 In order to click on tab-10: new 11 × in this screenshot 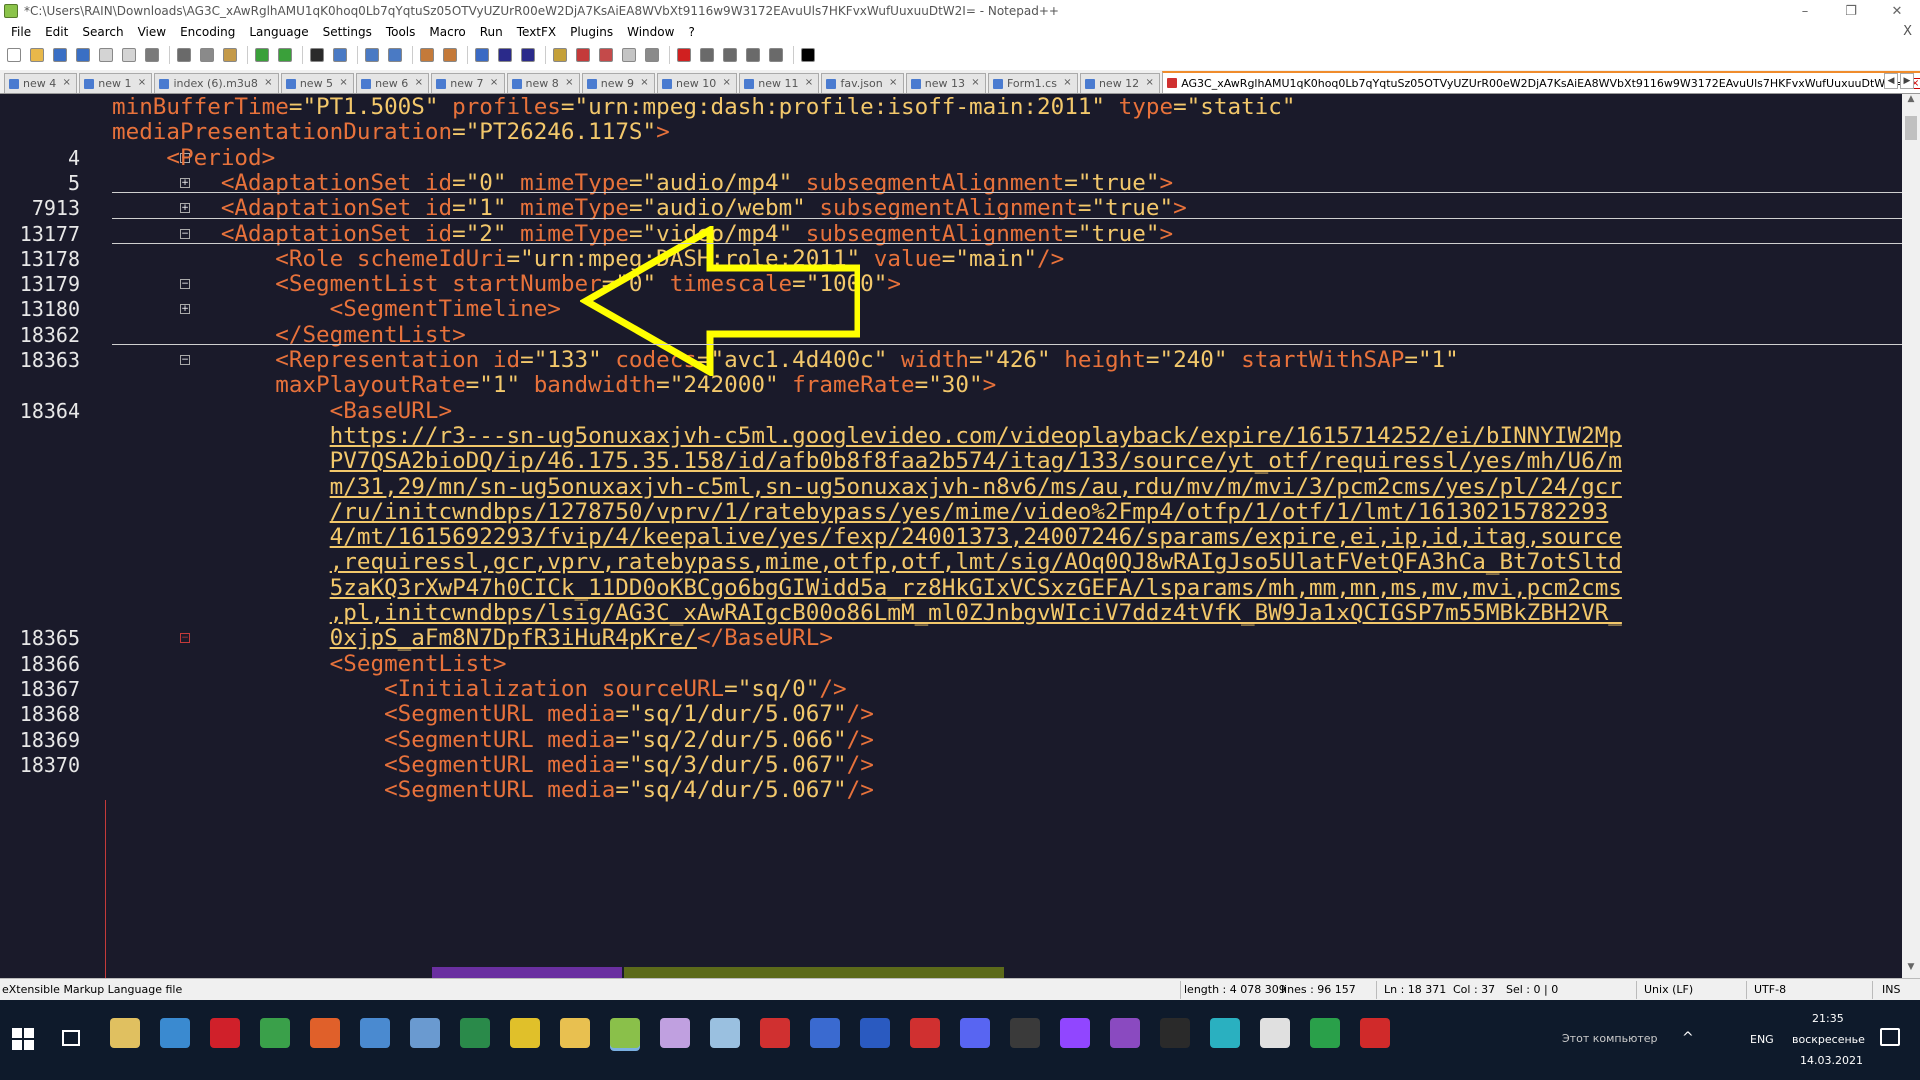, I will do `click(779, 83)`.